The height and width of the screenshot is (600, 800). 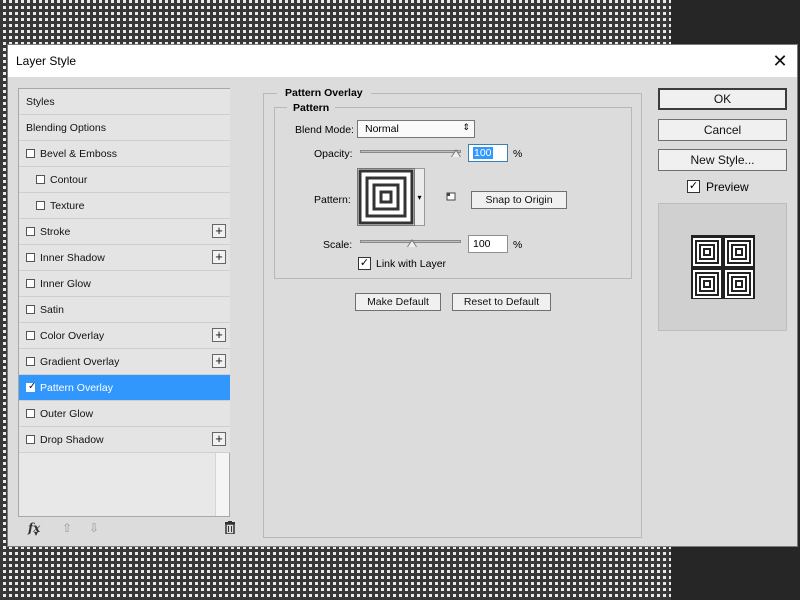 I want to click on preview-checkbox: ✓, so click(x=693, y=186).